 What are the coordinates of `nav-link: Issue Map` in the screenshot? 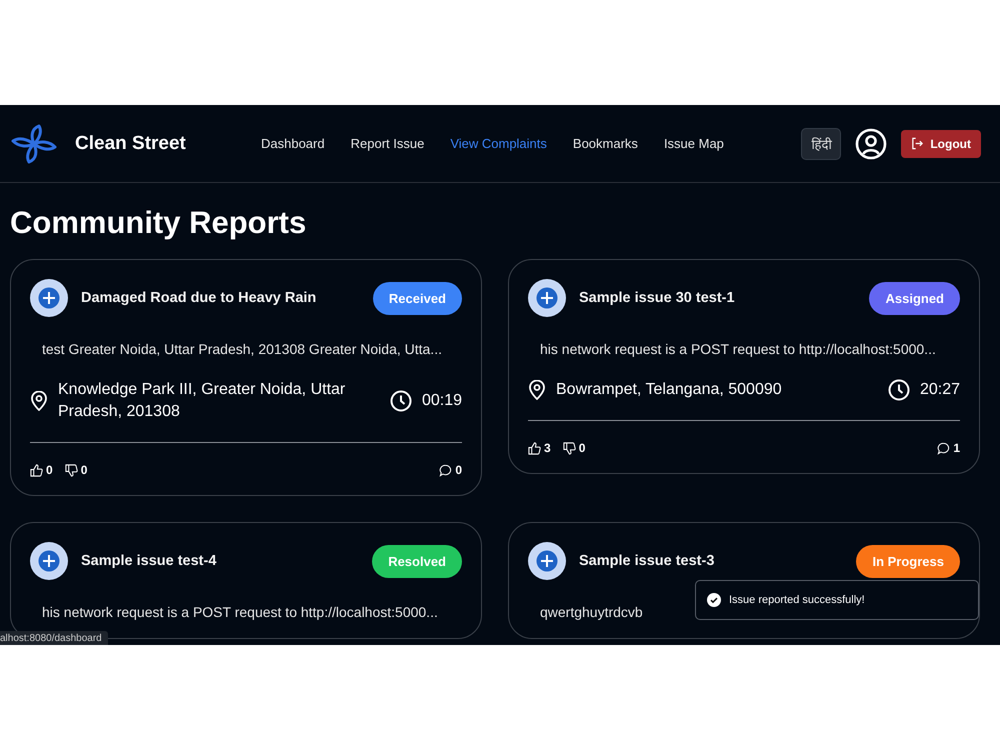 It's located at (694, 143).